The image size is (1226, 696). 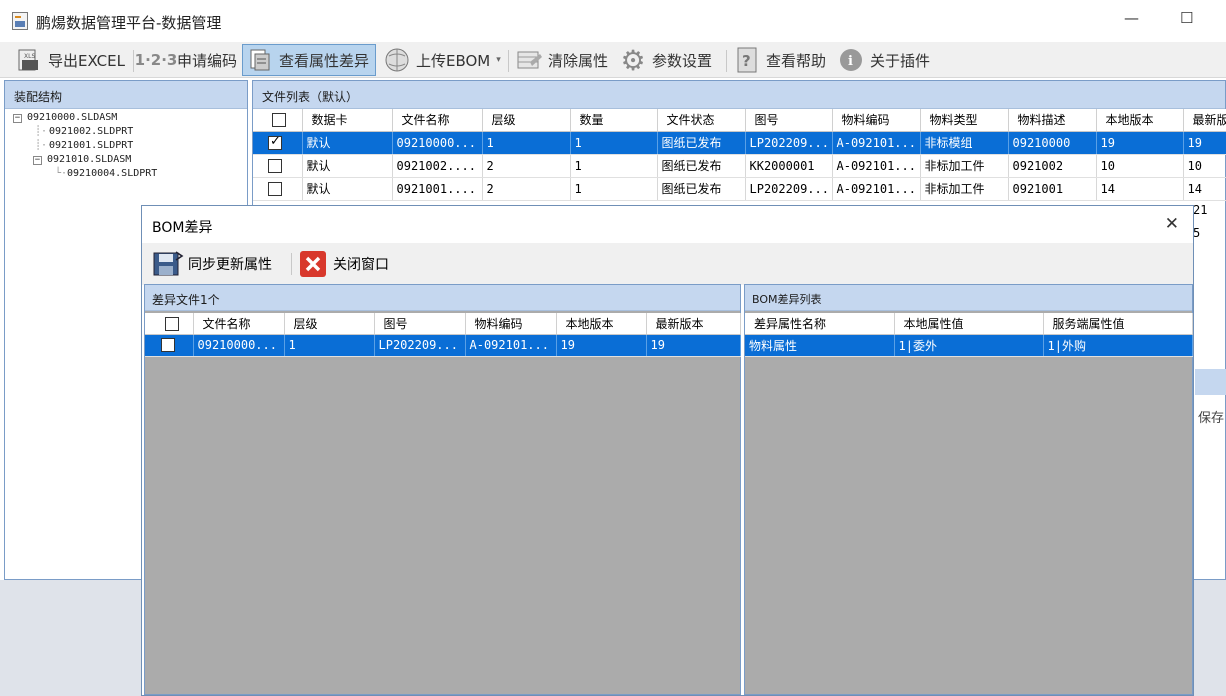 I want to click on clear-attributes-button: 清除属性, so click(x=562, y=60).